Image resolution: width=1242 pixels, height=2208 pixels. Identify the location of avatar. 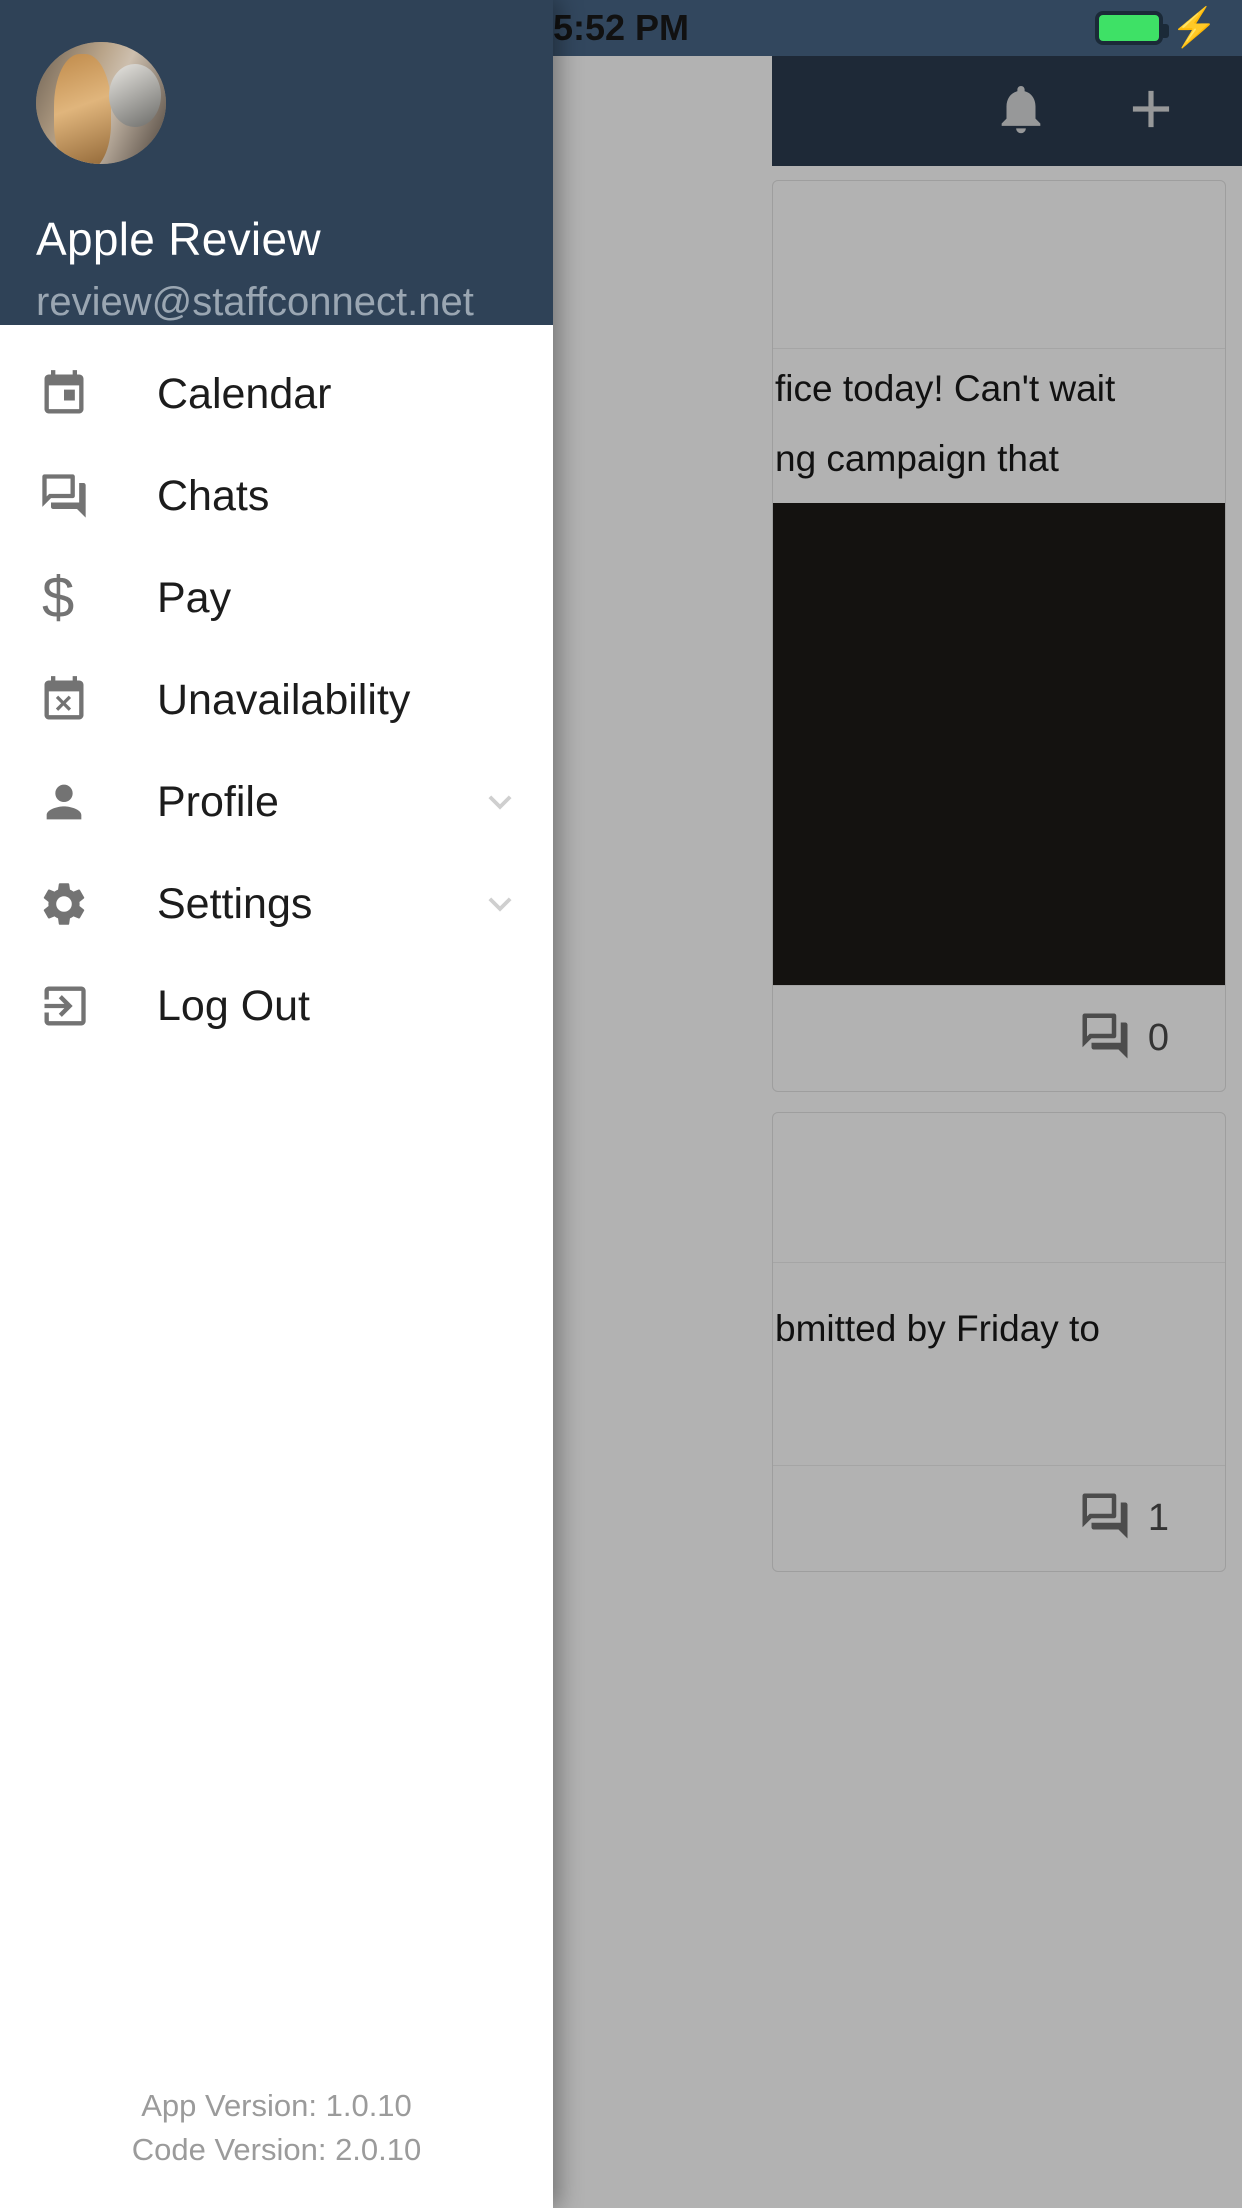
(101, 103).